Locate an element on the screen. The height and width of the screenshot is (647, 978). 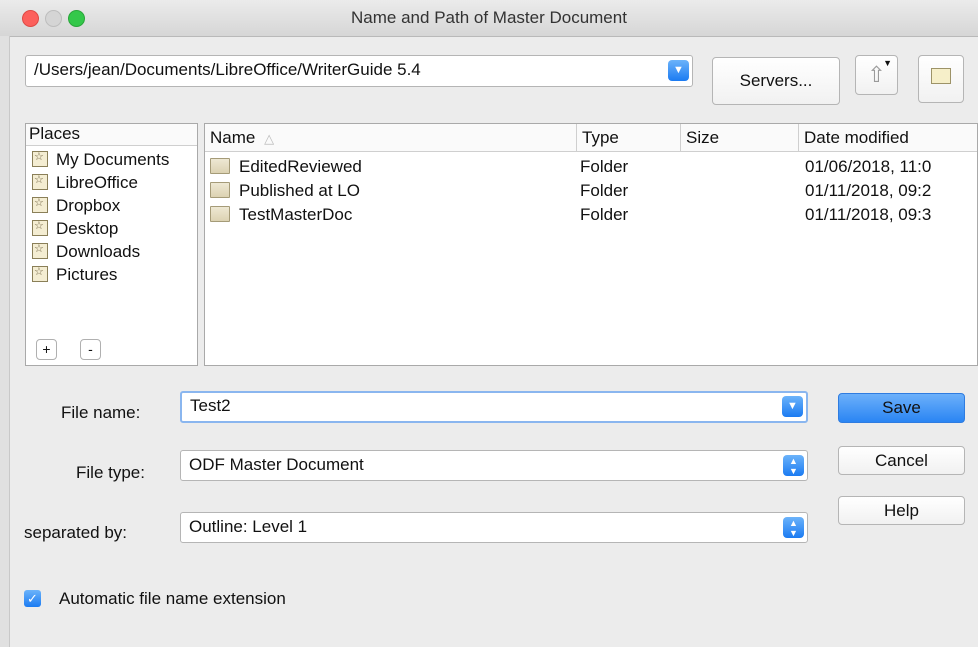
separated-by-value: Outline: Level 1 is located at coordinates (248, 526).